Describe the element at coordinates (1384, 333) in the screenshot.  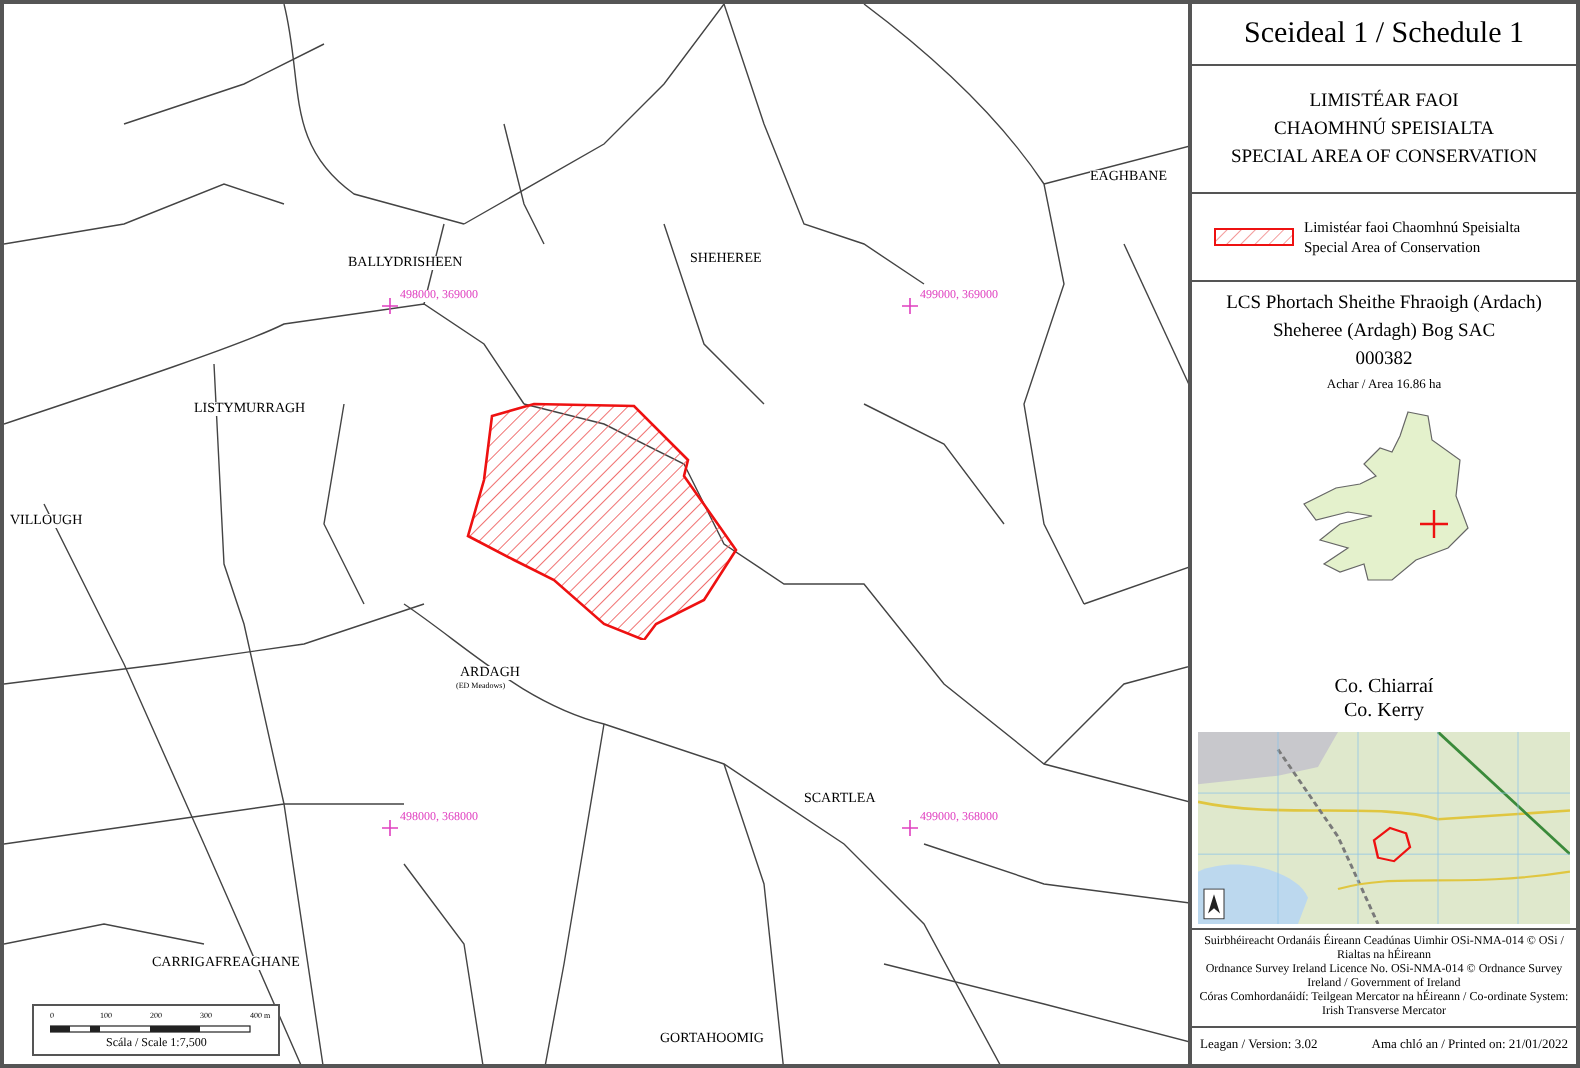
I see `site-name: Sheheree (Ardagh) Bog SAC` at that location.